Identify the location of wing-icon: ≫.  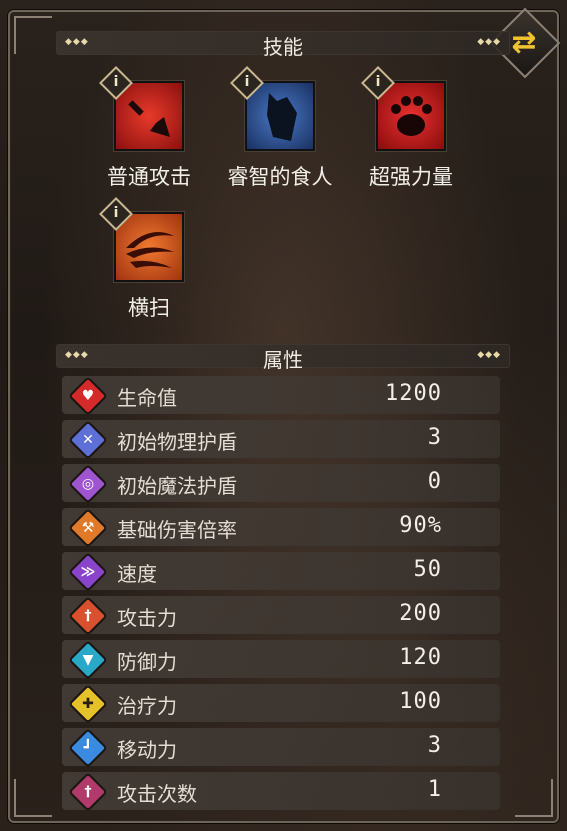
(88, 572).